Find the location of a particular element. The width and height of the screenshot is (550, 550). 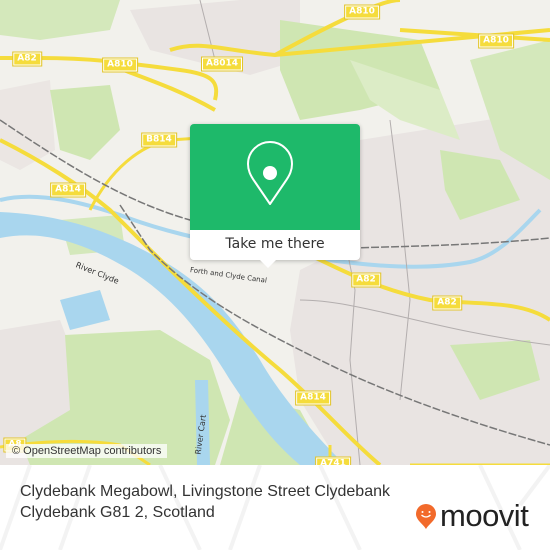

popup-pointer is located at coordinates (268, 263).